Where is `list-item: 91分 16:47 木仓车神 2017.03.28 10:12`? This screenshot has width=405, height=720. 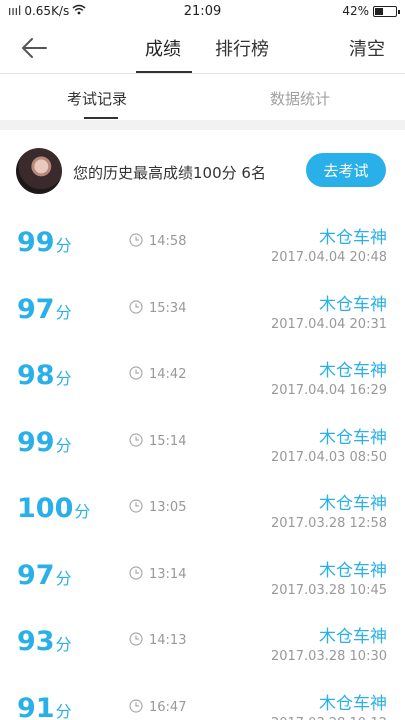
list-item: 91分 16:47 木仓车神 2017.03.28 10:12 is located at coordinates (202, 693).